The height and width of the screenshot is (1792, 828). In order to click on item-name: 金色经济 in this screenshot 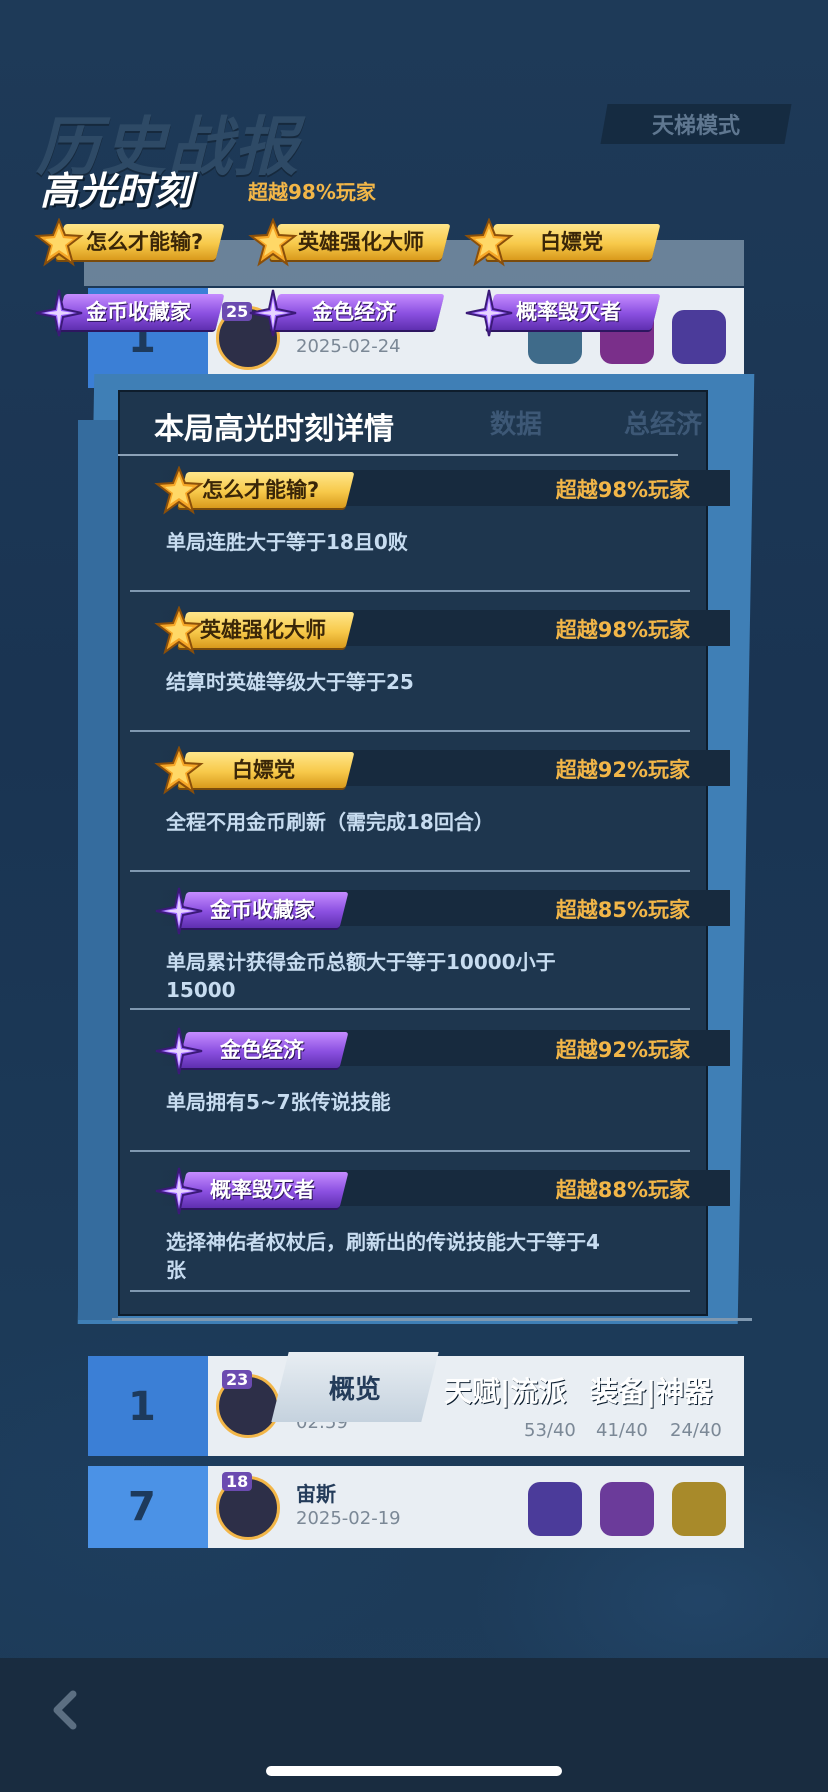, I will do `click(262, 1050)`.